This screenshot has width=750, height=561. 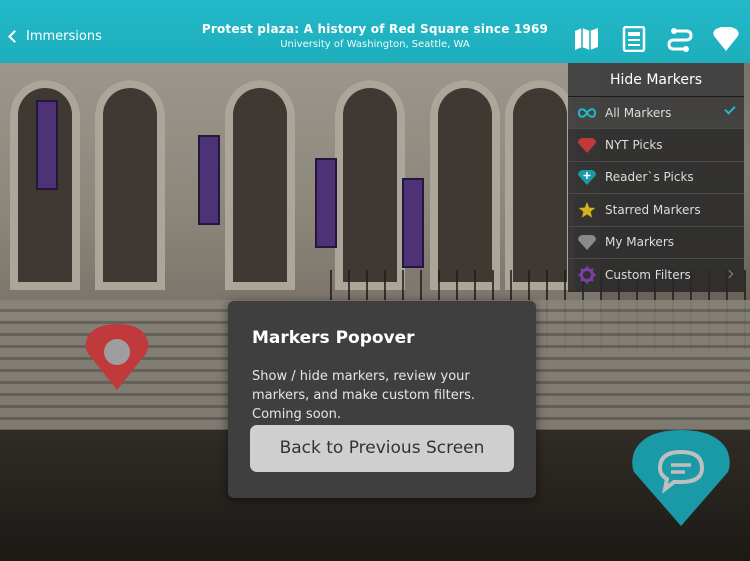 I want to click on back-button: Immersions, so click(x=55, y=36).